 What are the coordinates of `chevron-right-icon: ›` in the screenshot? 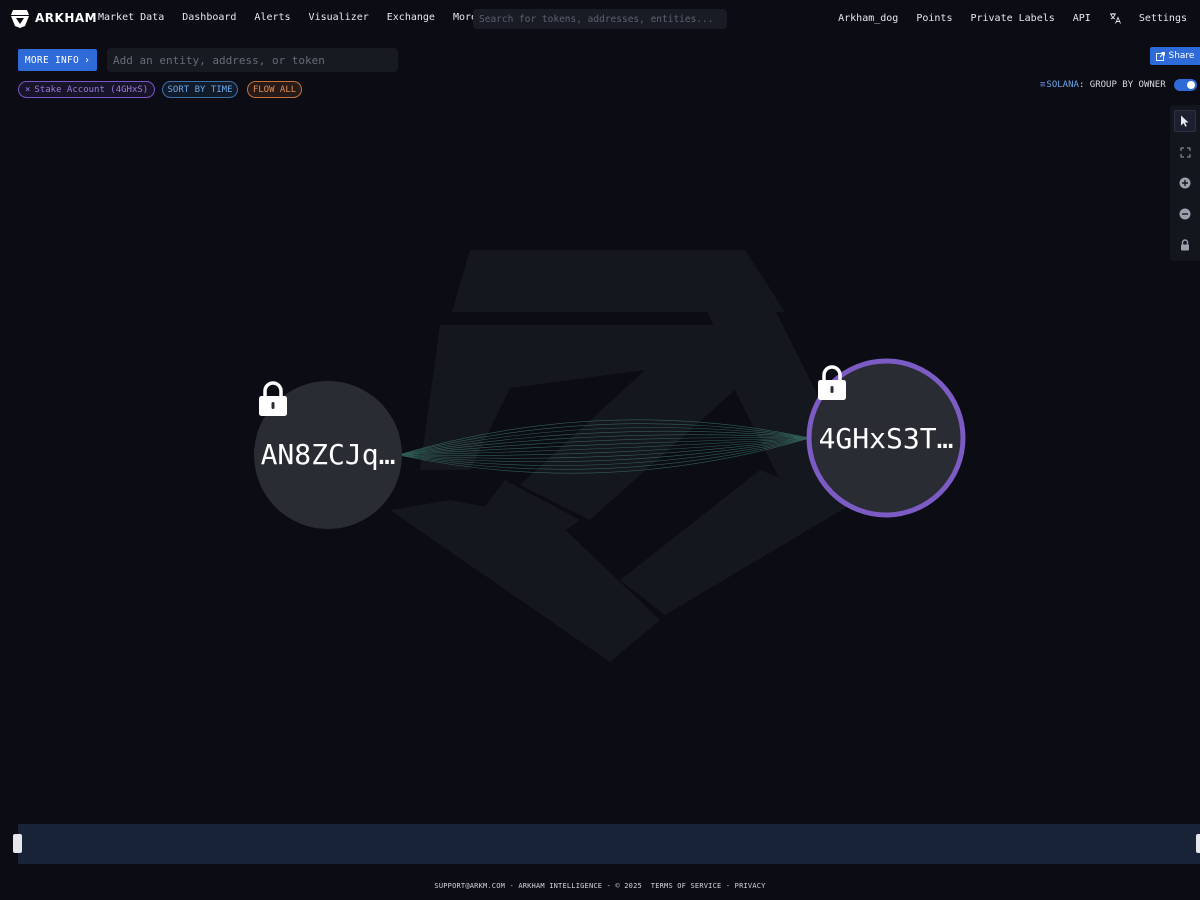 It's located at (87, 60).